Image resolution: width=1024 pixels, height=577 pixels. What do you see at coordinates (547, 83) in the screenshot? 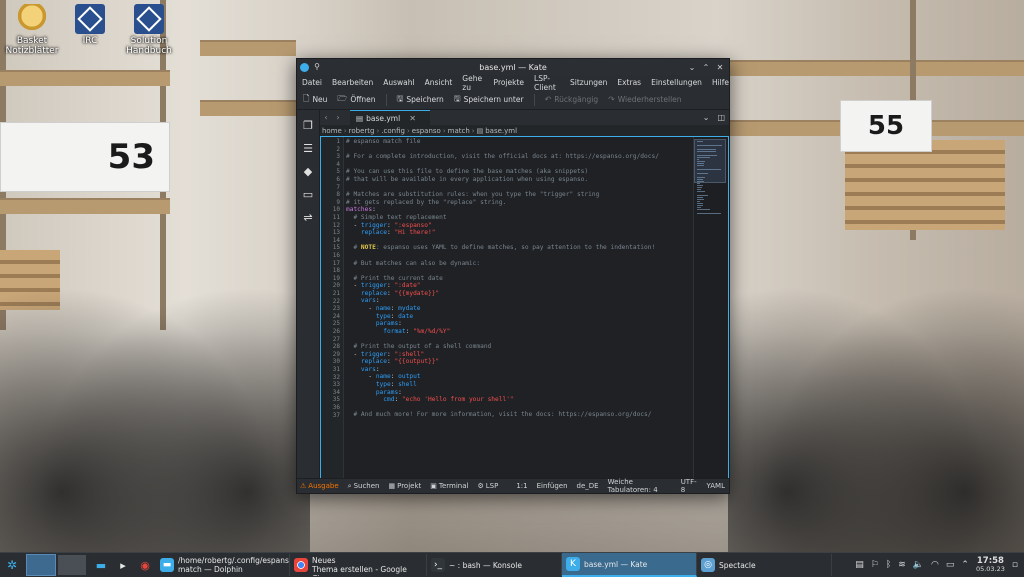
I see `menu-lsp-client: LSP-Client` at bounding box center [547, 83].